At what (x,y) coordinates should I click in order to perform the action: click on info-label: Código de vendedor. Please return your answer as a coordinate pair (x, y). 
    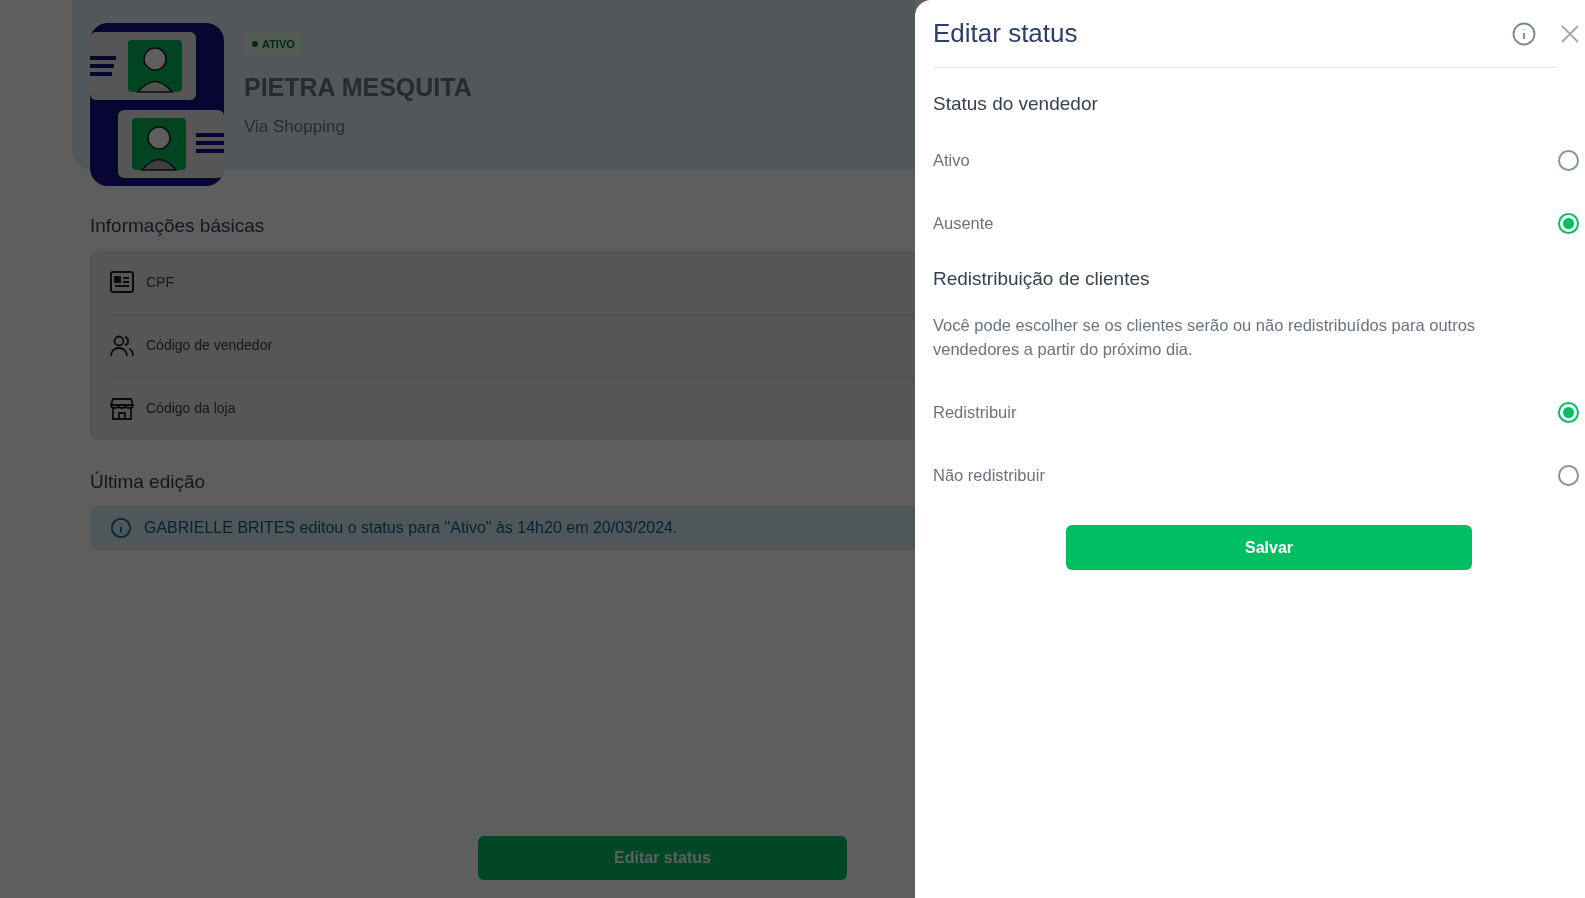
    Looking at the image, I should click on (209, 345).